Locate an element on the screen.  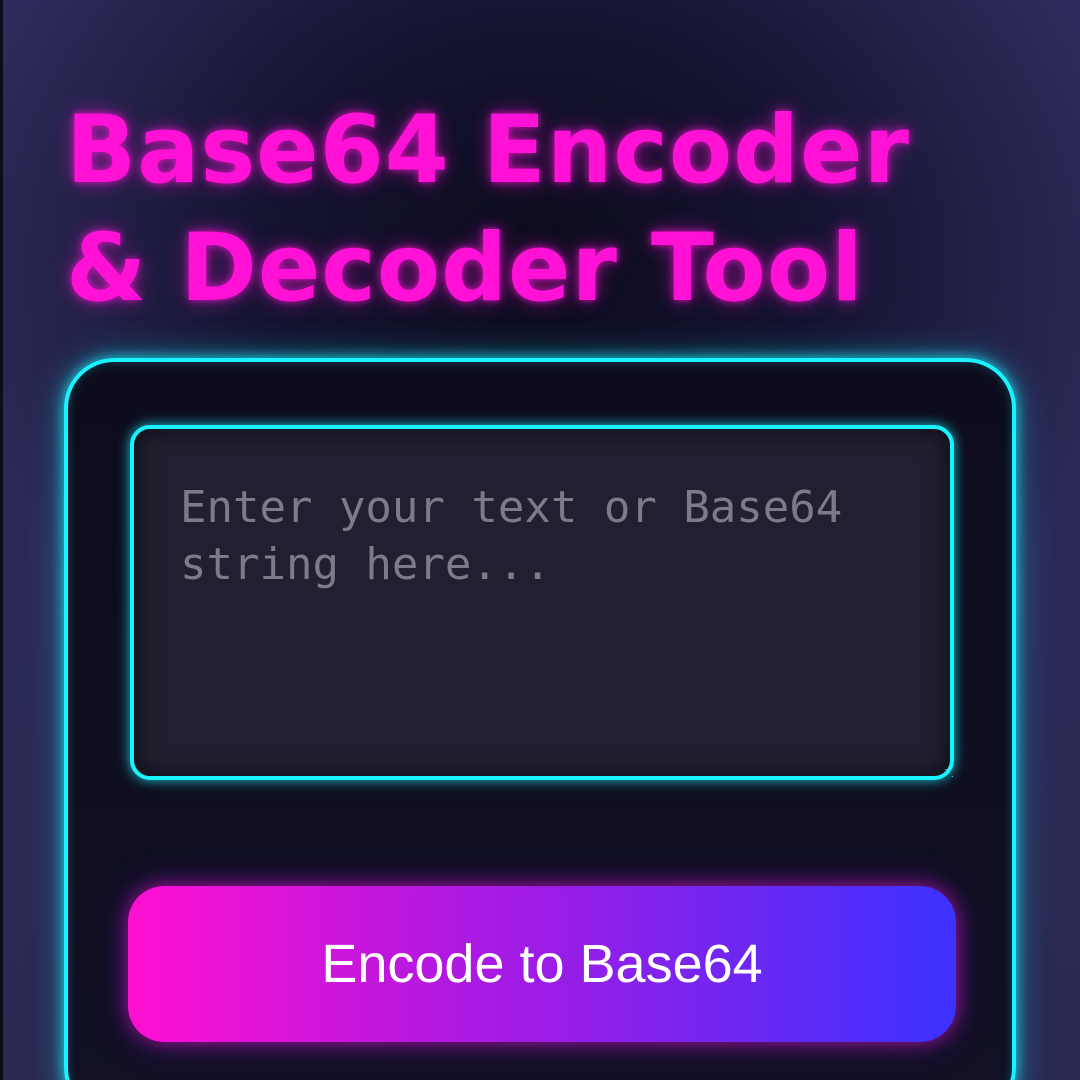
resize-handle-icon: ⋱ is located at coordinates (949, 774).